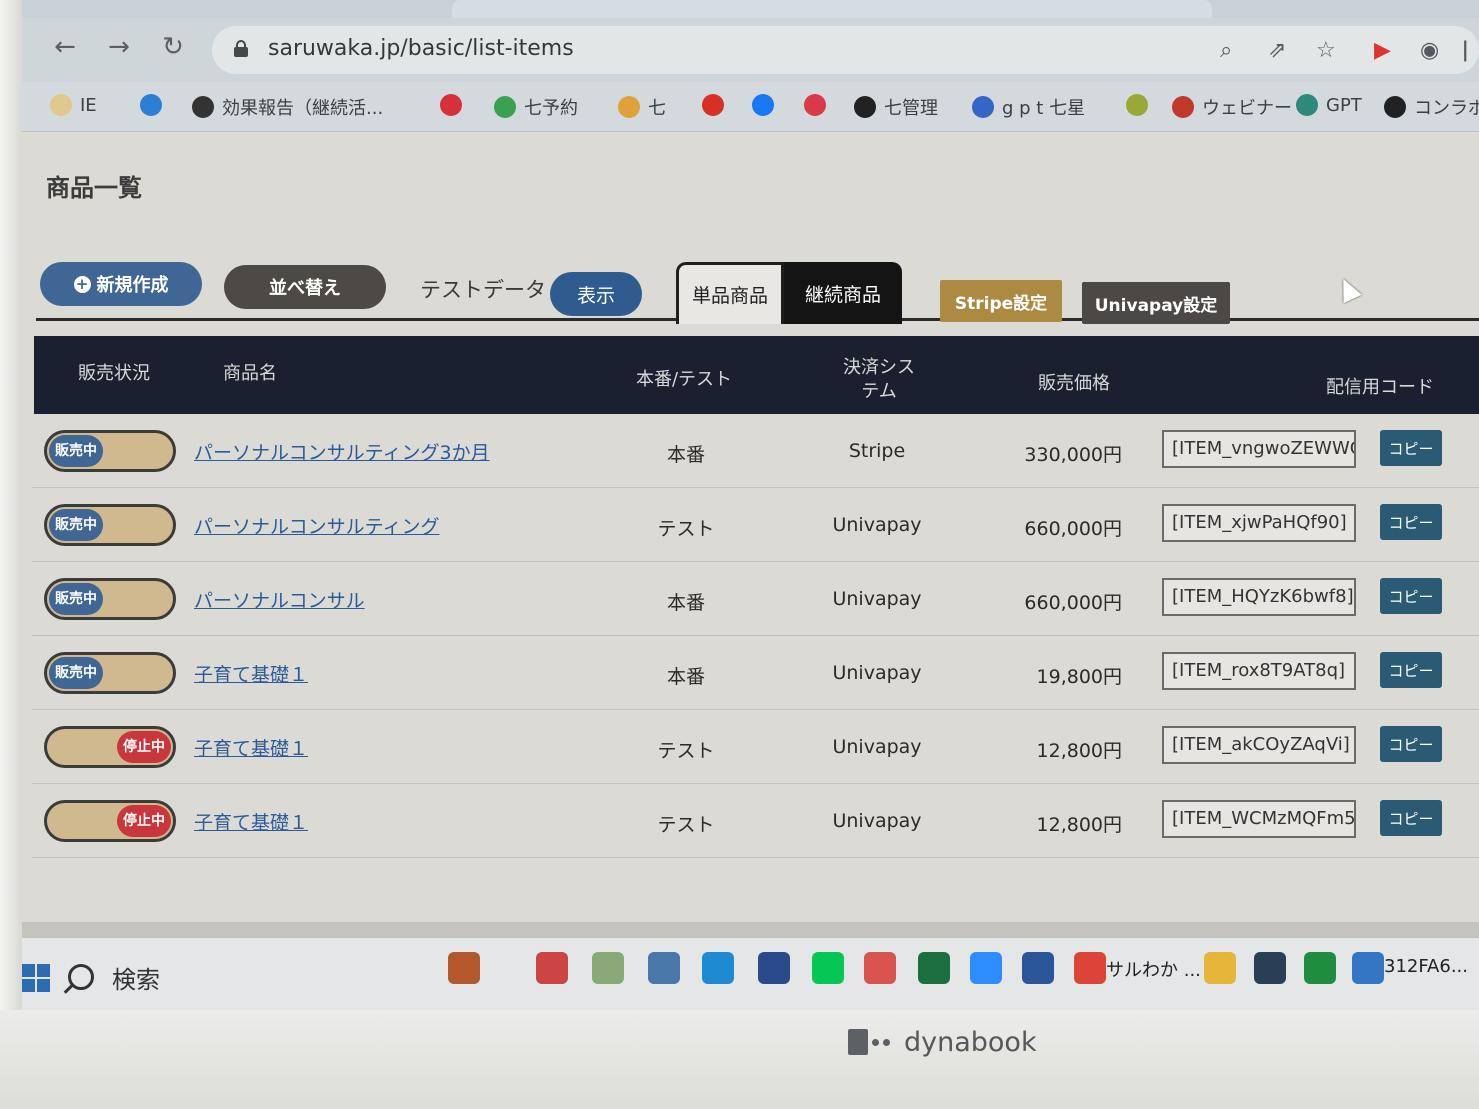 The image size is (1479, 1109). What do you see at coordinates (1344, 105) in the screenshot?
I see `bookmark-label: GPT` at bounding box center [1344, 105].